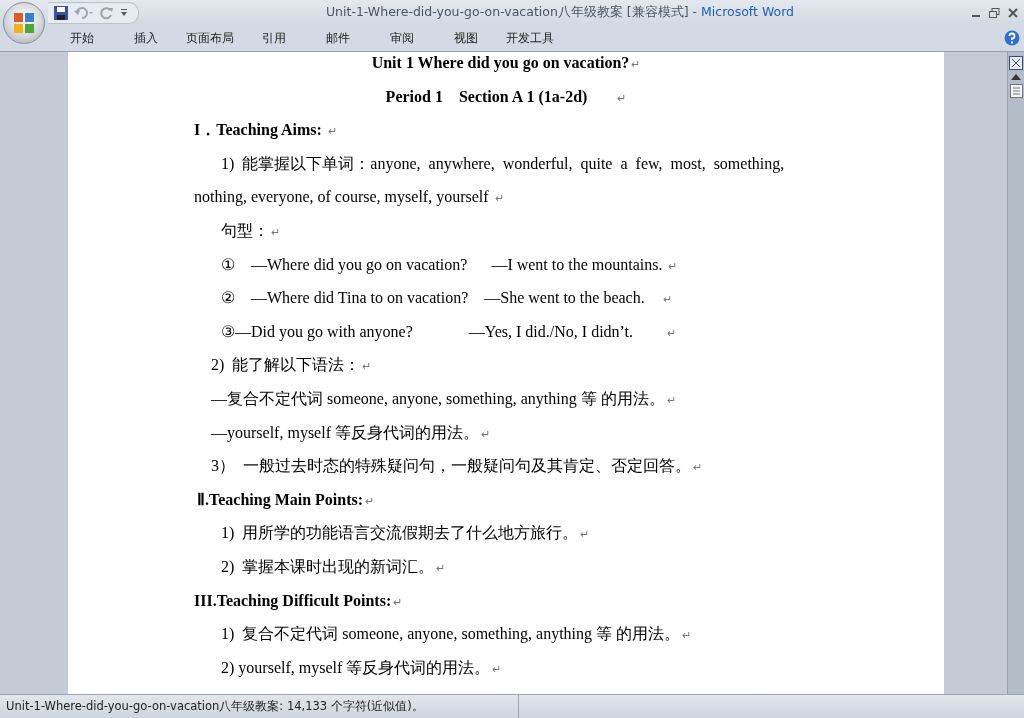 This screenshot has height=718, width=1024. I want to click on document-paragraph: 1) 能掌握以下单词：anyone, anywhere, wonderful, quite a few, most, something,, so click(503, 164).